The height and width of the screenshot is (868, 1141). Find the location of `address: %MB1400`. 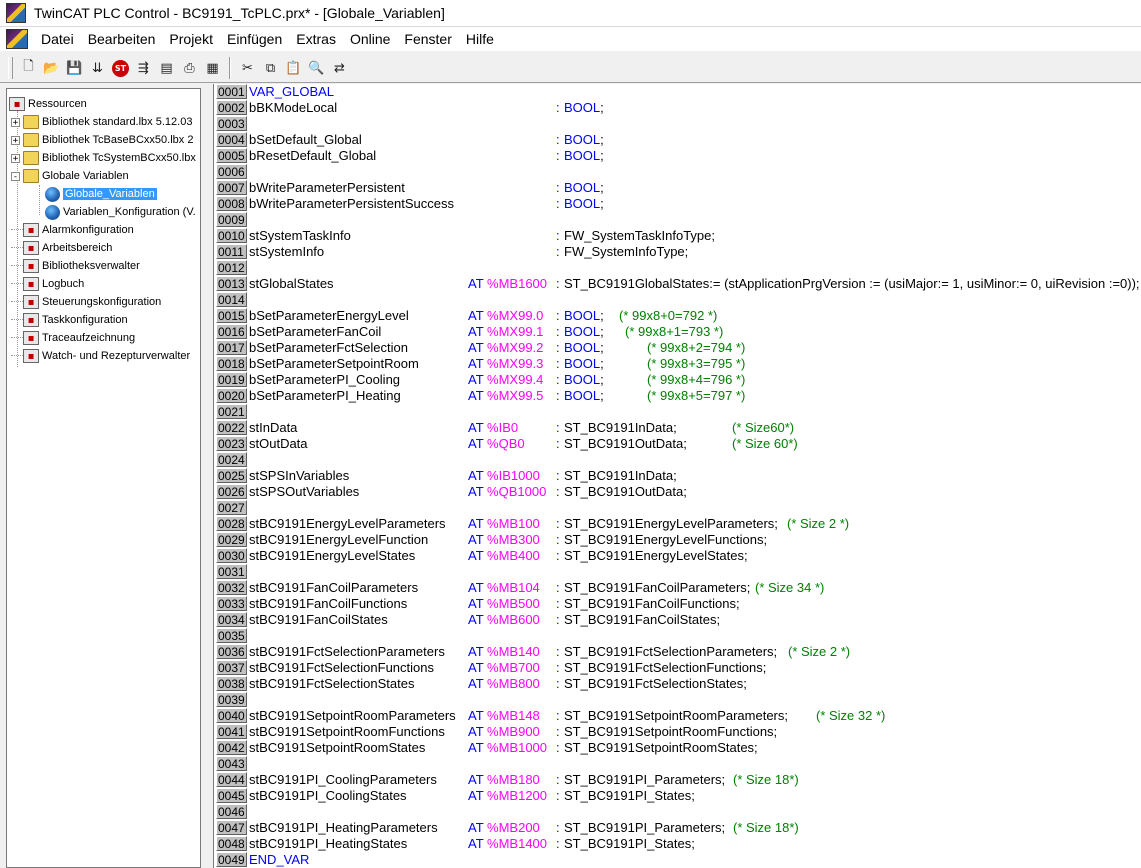

address: %MB1400 is located at coordinates (517, 843).